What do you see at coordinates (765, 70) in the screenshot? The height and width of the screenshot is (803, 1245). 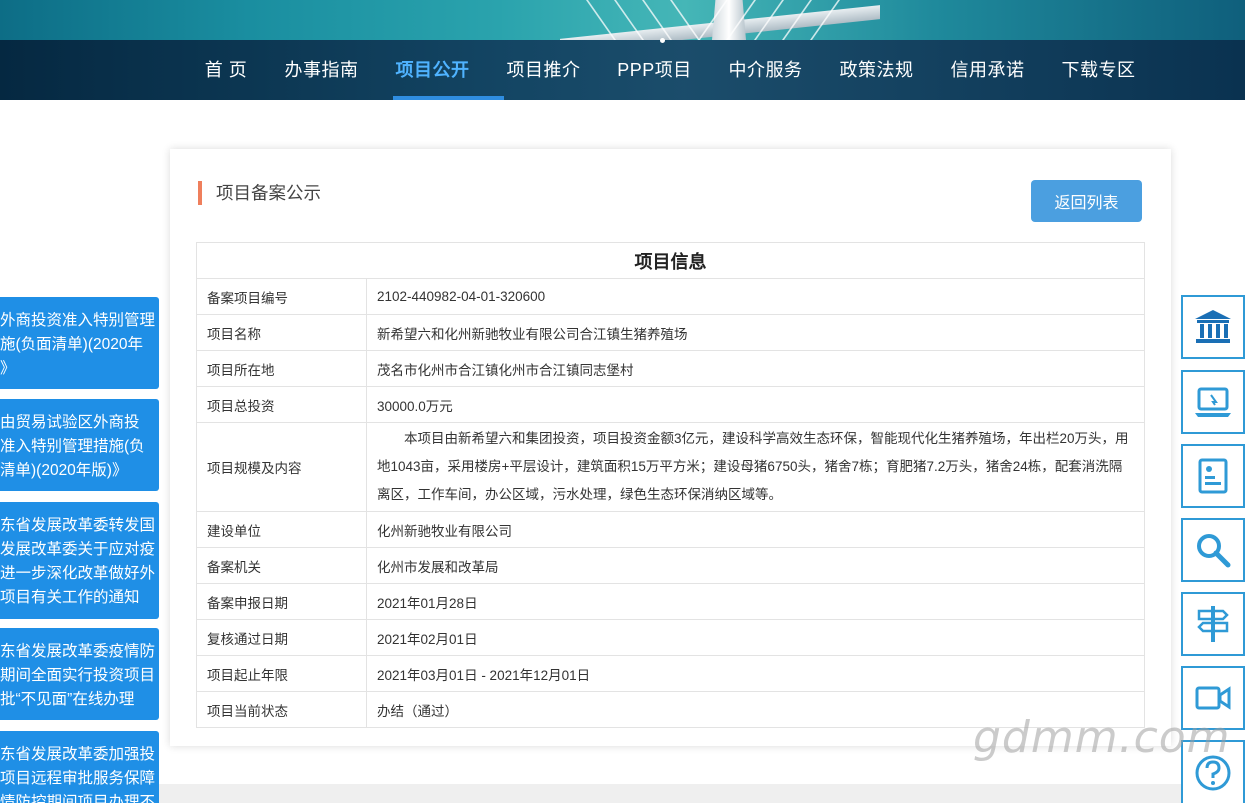 I see `nav-agency: 中介服务` at bounding box center [765, 70].